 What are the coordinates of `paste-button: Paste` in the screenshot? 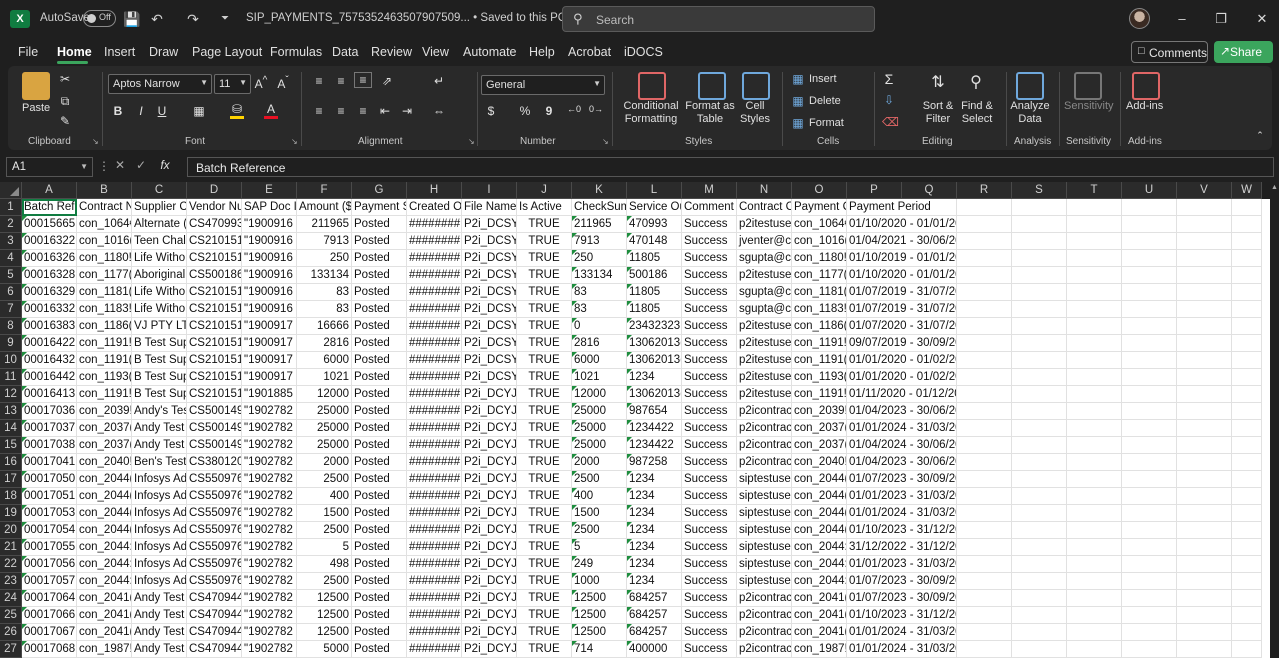 It's located at (36, 108).